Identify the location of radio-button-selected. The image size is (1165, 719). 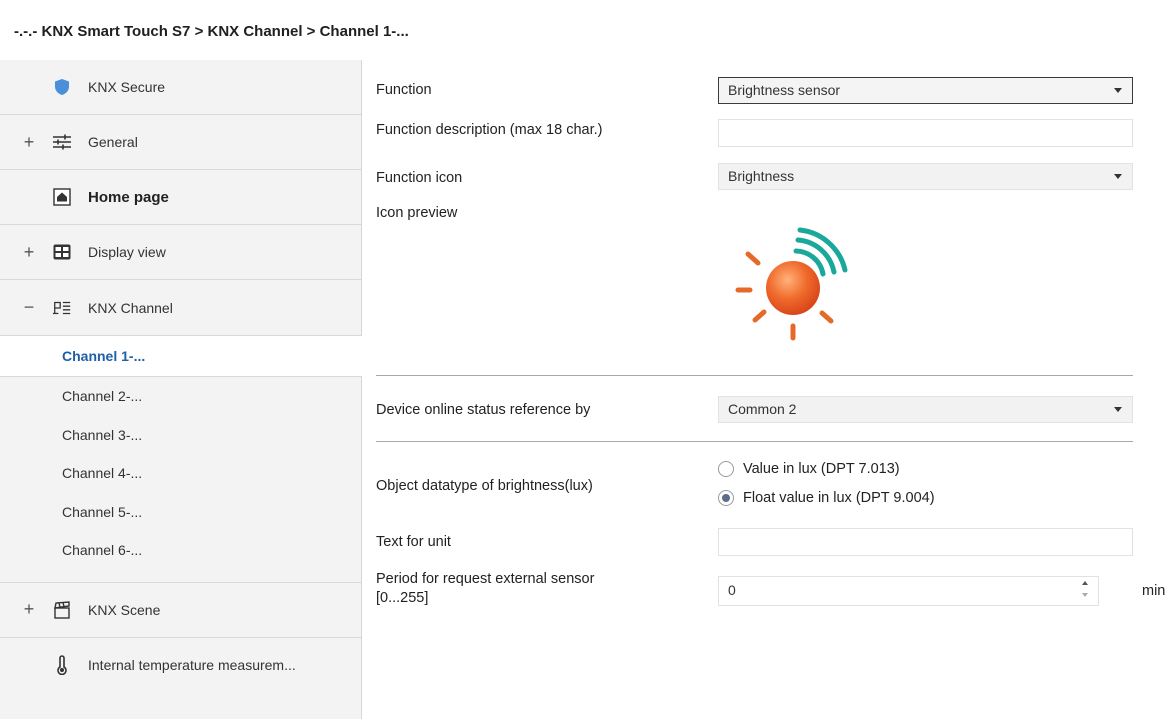
(726, 498).